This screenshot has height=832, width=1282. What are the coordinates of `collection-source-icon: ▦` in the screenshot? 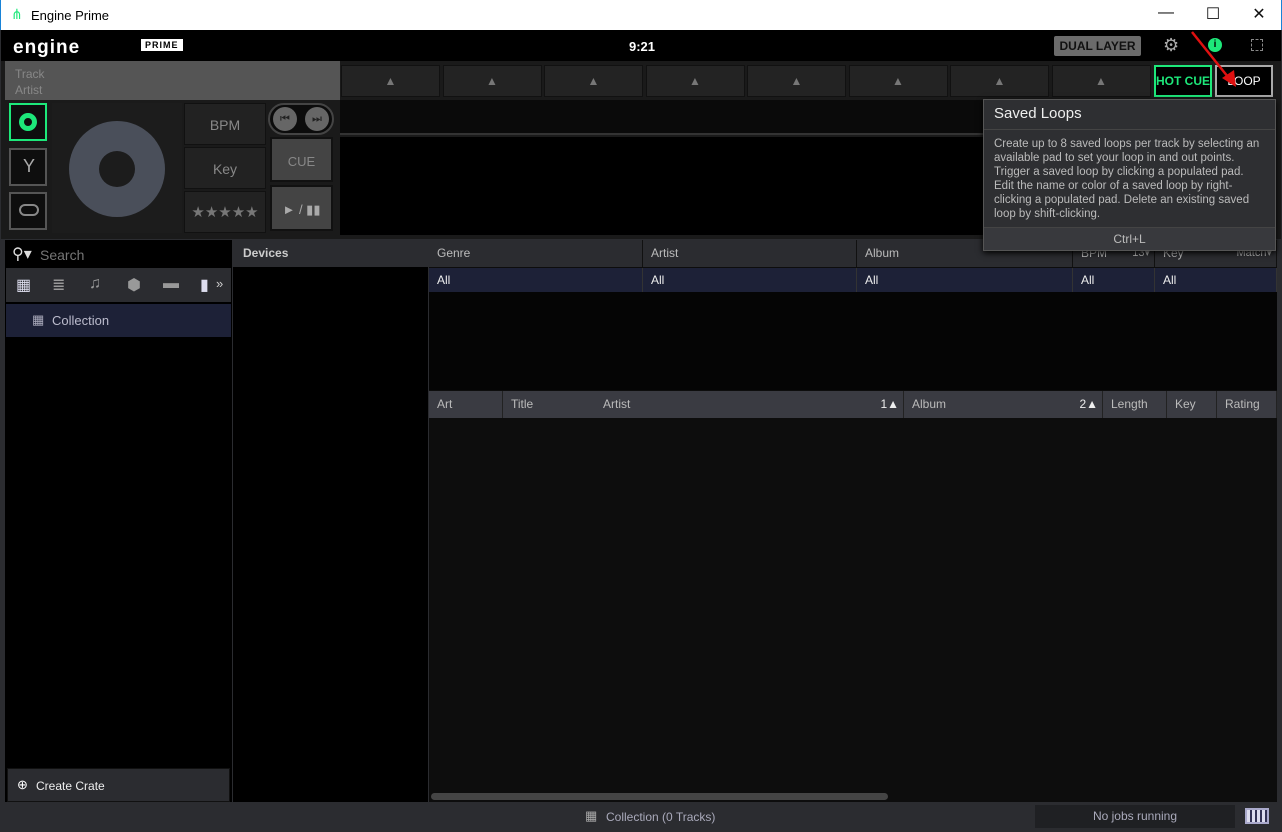 It's located at (23, 285).